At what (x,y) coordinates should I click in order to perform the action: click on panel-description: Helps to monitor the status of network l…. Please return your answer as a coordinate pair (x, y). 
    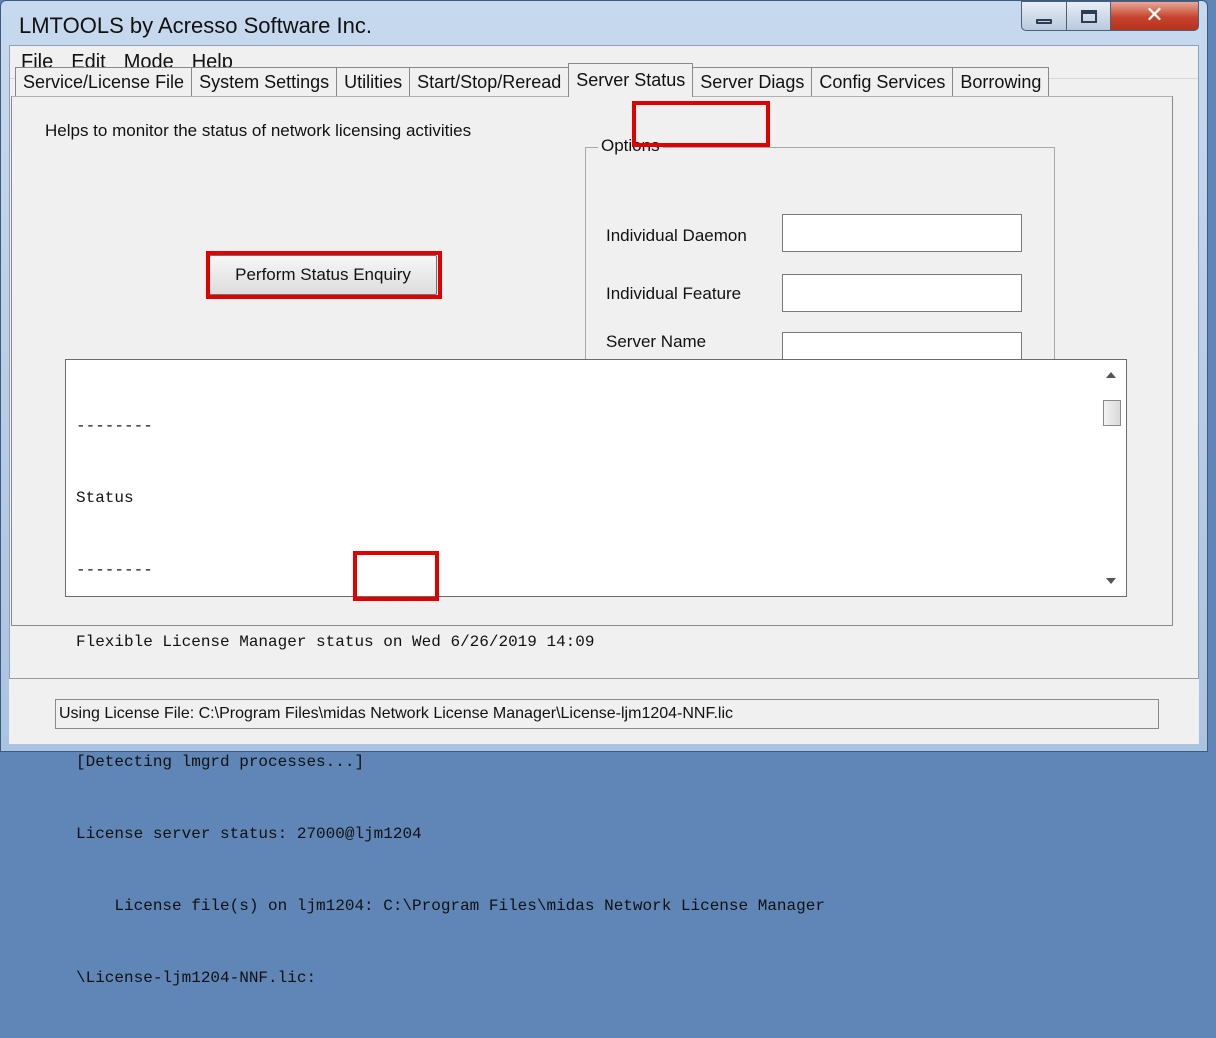
    Looking at the image, I should click on (258, 130).